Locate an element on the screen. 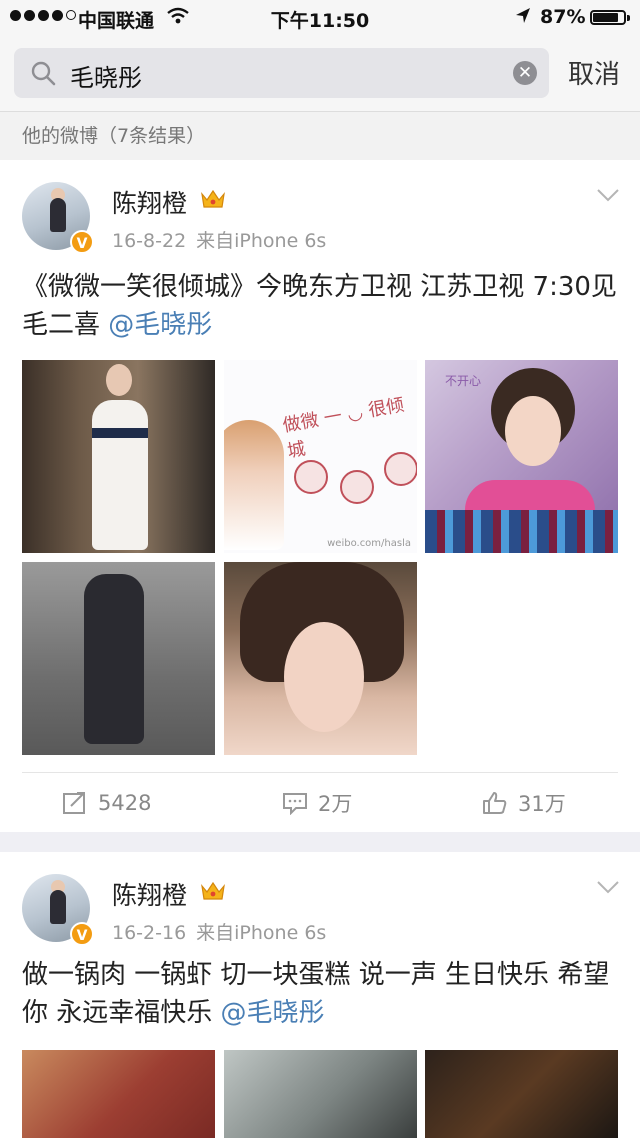 The height and width of the screenshot is (1138, 640). post-date: 16-8-22 is located at coordinates (149, 241).